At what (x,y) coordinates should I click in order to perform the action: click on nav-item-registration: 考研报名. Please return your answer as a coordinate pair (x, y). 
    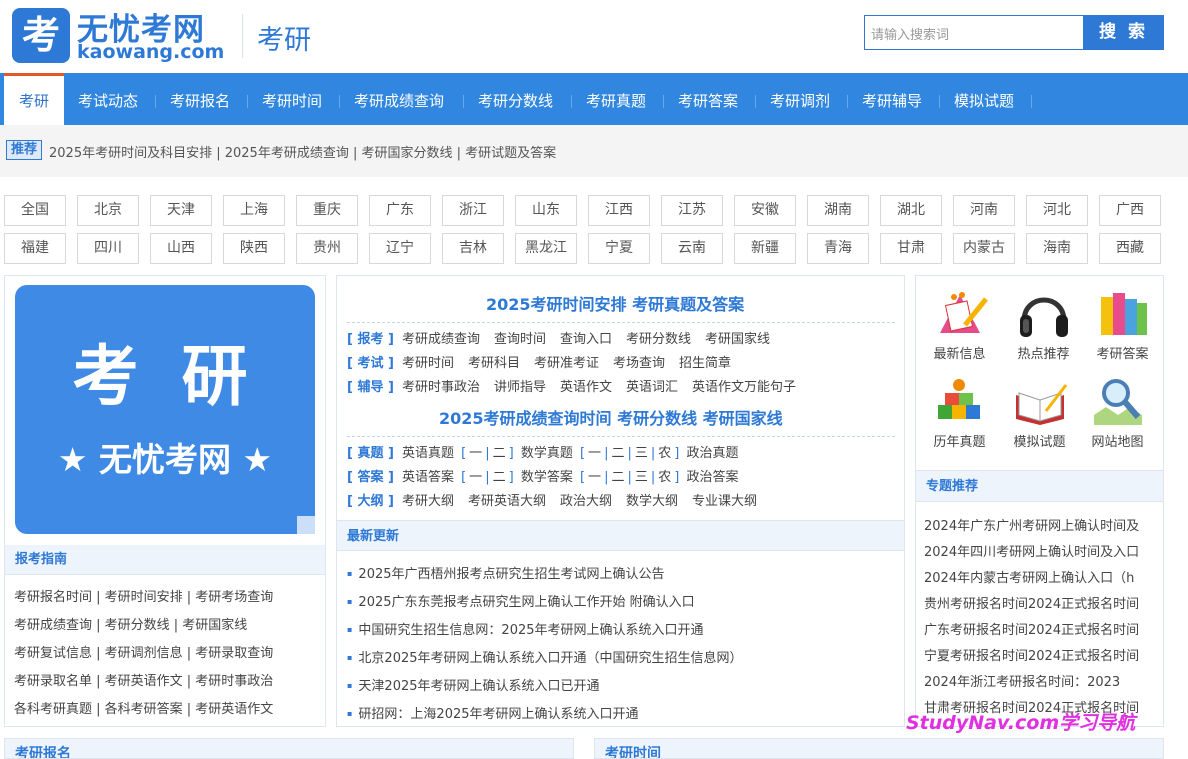
    Looking at the image, I should click on (200, 99).